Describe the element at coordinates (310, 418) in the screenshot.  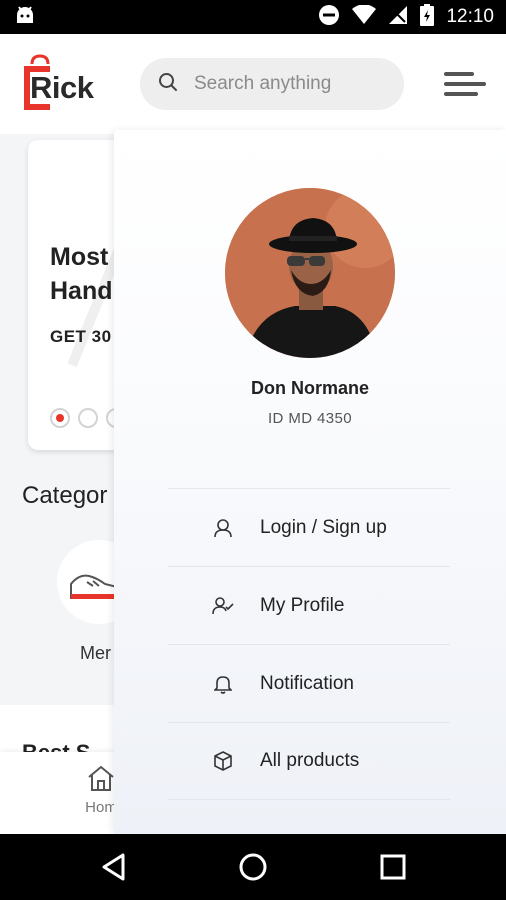
I see `user-id: ID MD 4350` at that location.